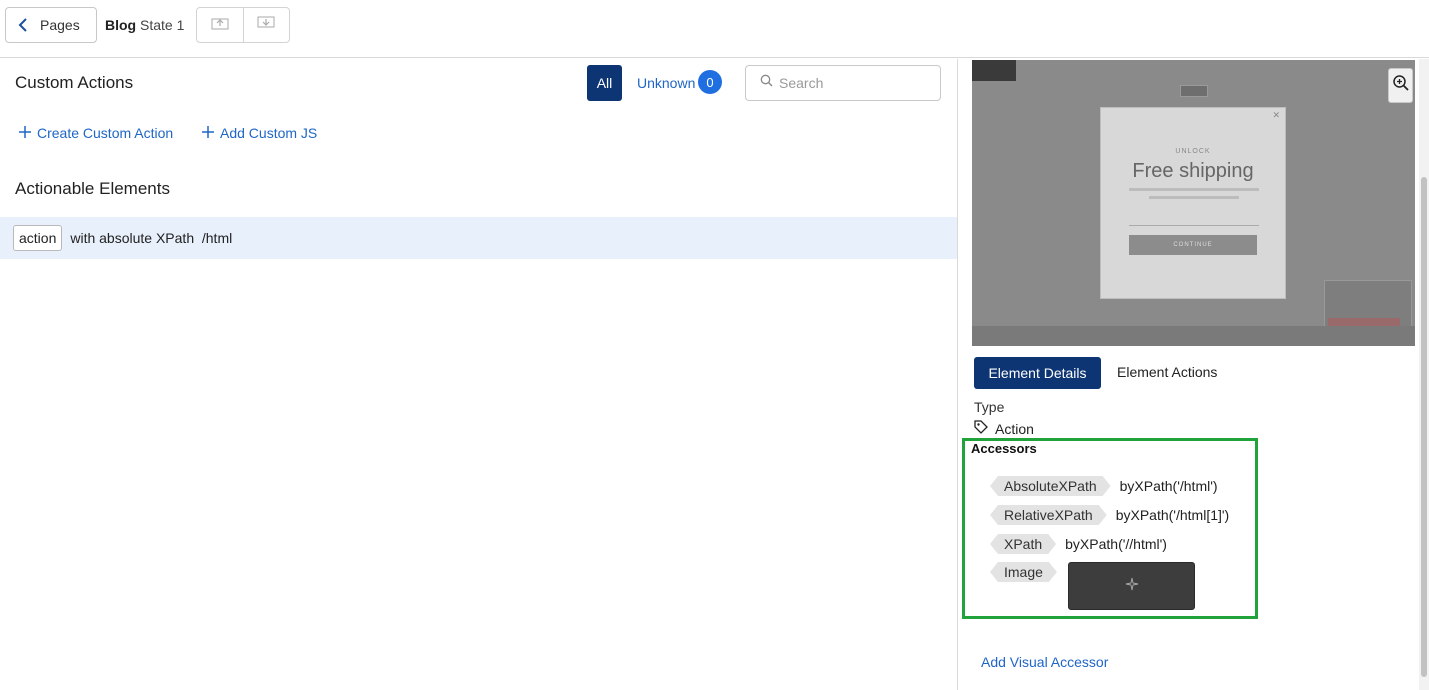  I want to click on accessor-name: XPath, so click(1023, 544).